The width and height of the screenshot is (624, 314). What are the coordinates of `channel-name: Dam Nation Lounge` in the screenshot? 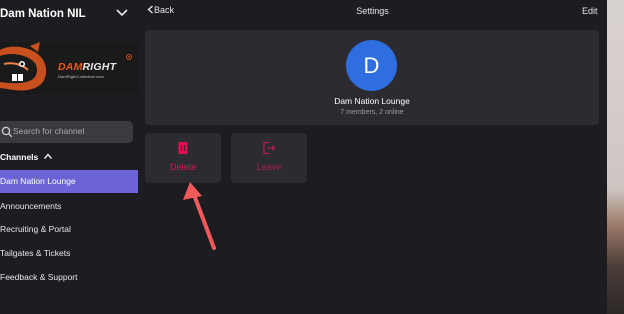 It's located at (372, 101).